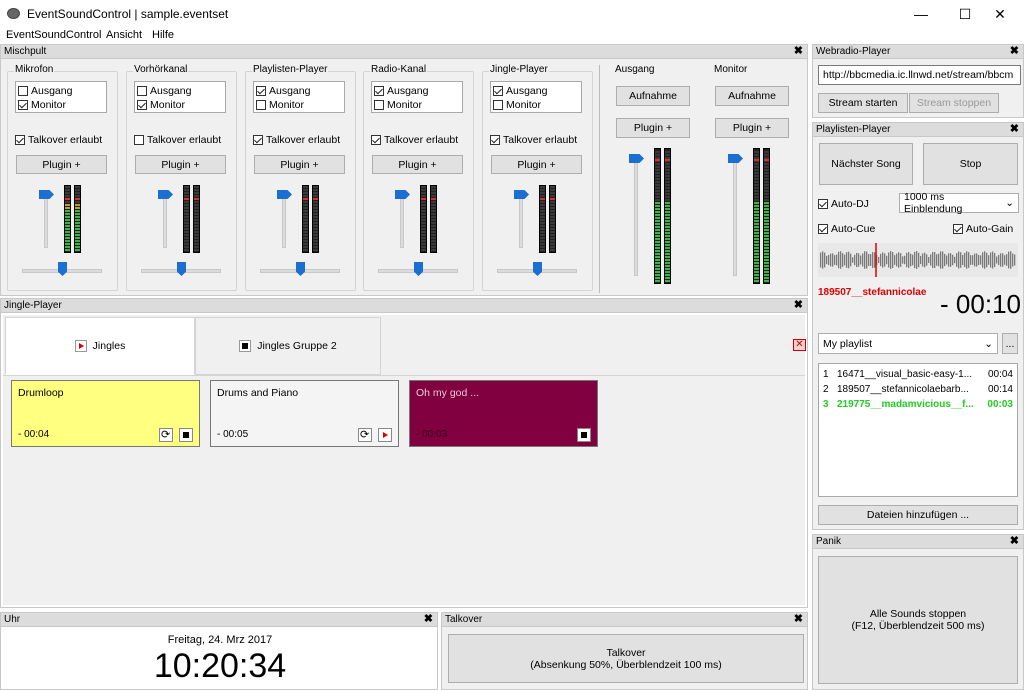 Image resolution: width=1024 pixels, height=690 pixels. What do you see at coordinates (100, 346) in the screenshot?
I see `tab-jingles: Jingles` at bounding box center [100, 346].